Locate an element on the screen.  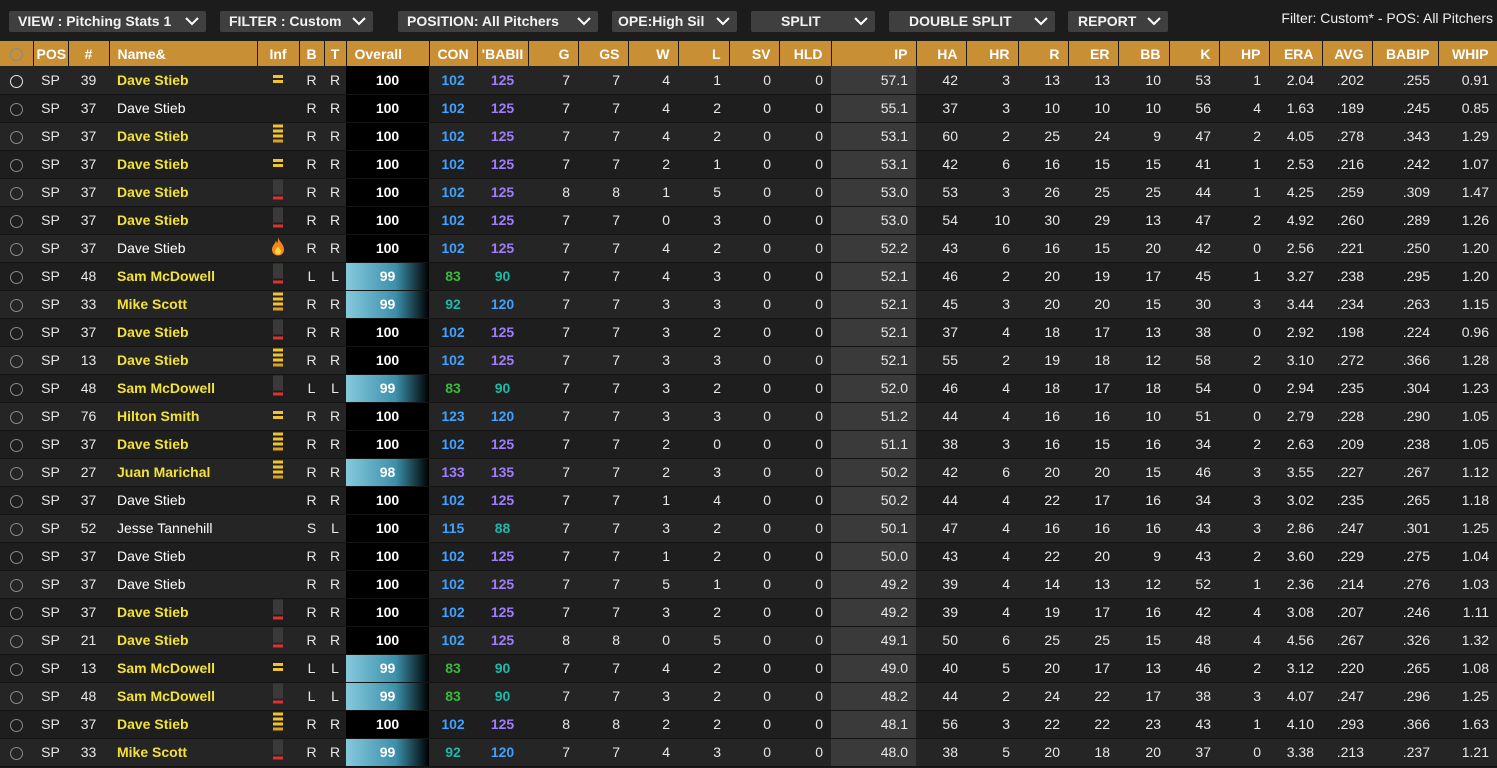
column-header-overall: Overall is located at coordinates (388, 53).